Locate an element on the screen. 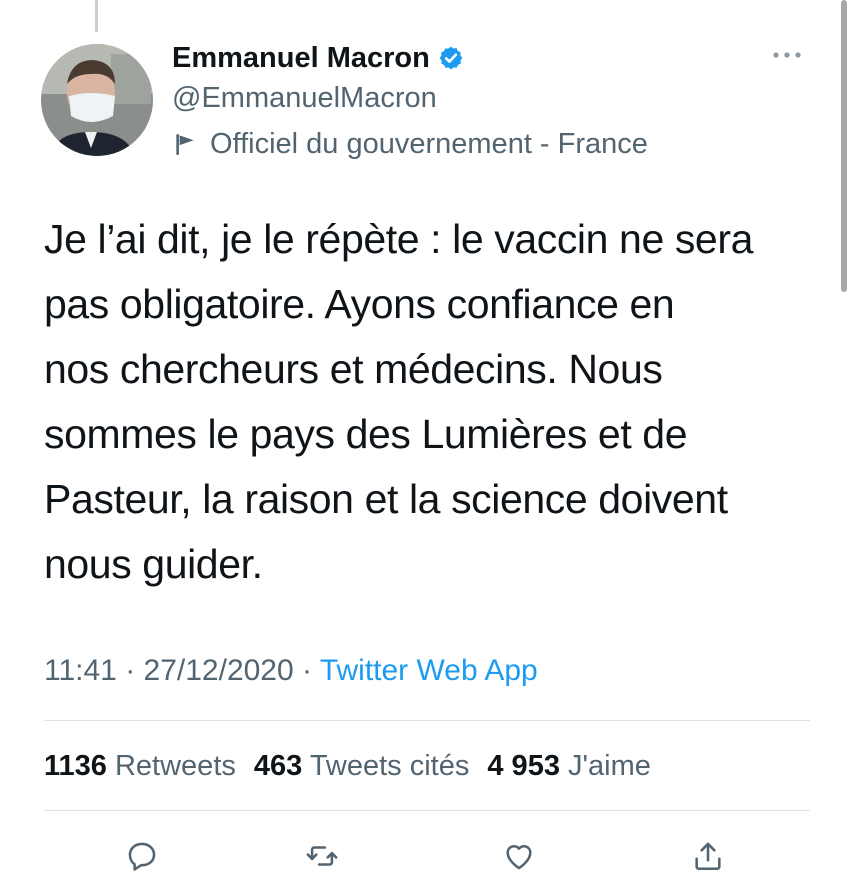 Image resolution: width=851 pixels, height=892 pixels. like-button is located at coordinates (519, 856).